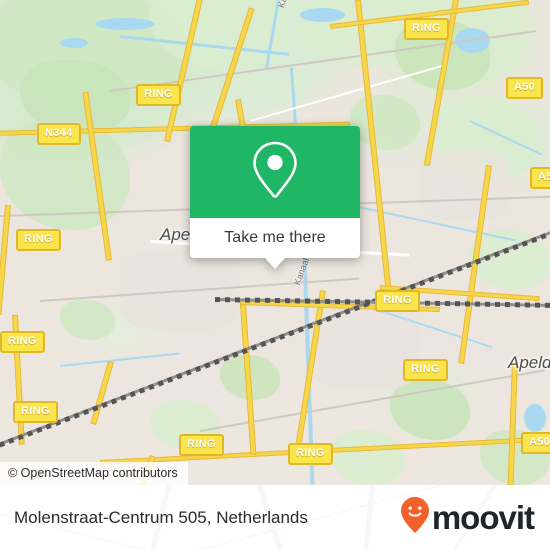 The image size is (550, 550). I want to click on map-pin-icon, so click(275, 172).